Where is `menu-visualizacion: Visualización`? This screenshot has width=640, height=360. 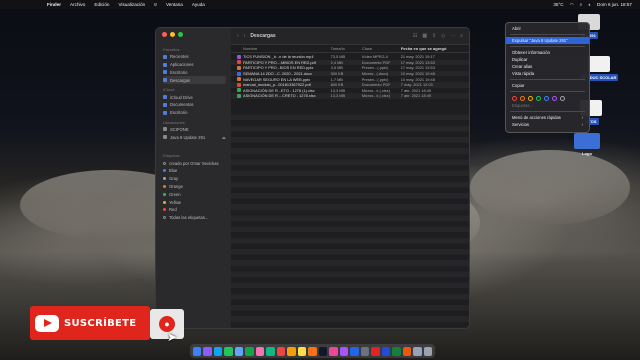 menu-visualizacion: Visualización is located at coordinates (131, 4).